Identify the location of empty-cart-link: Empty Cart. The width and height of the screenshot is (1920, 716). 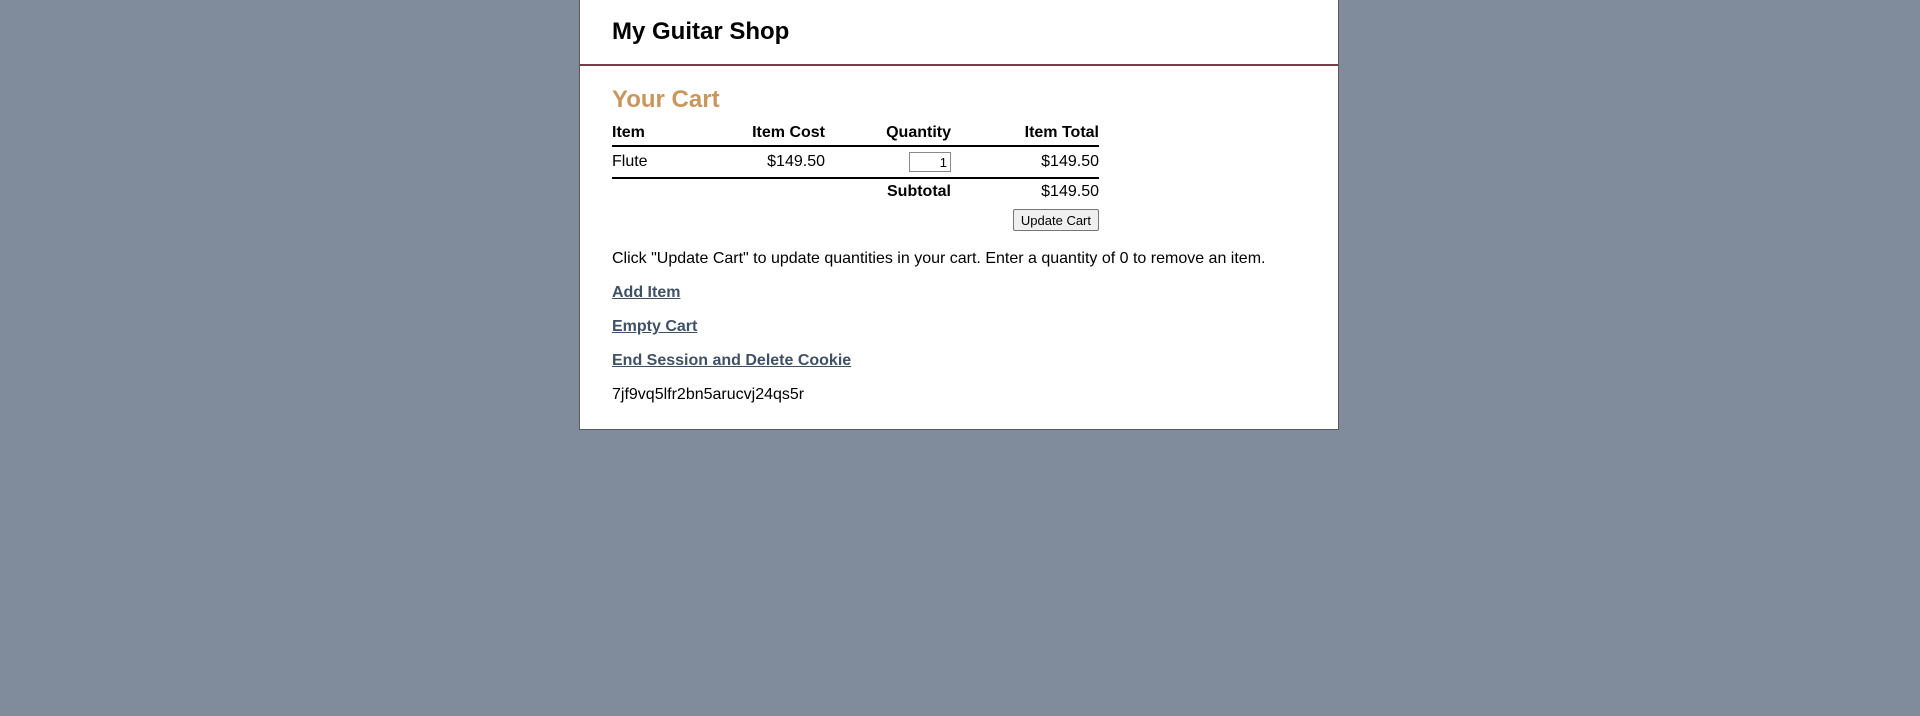
(975, 327).